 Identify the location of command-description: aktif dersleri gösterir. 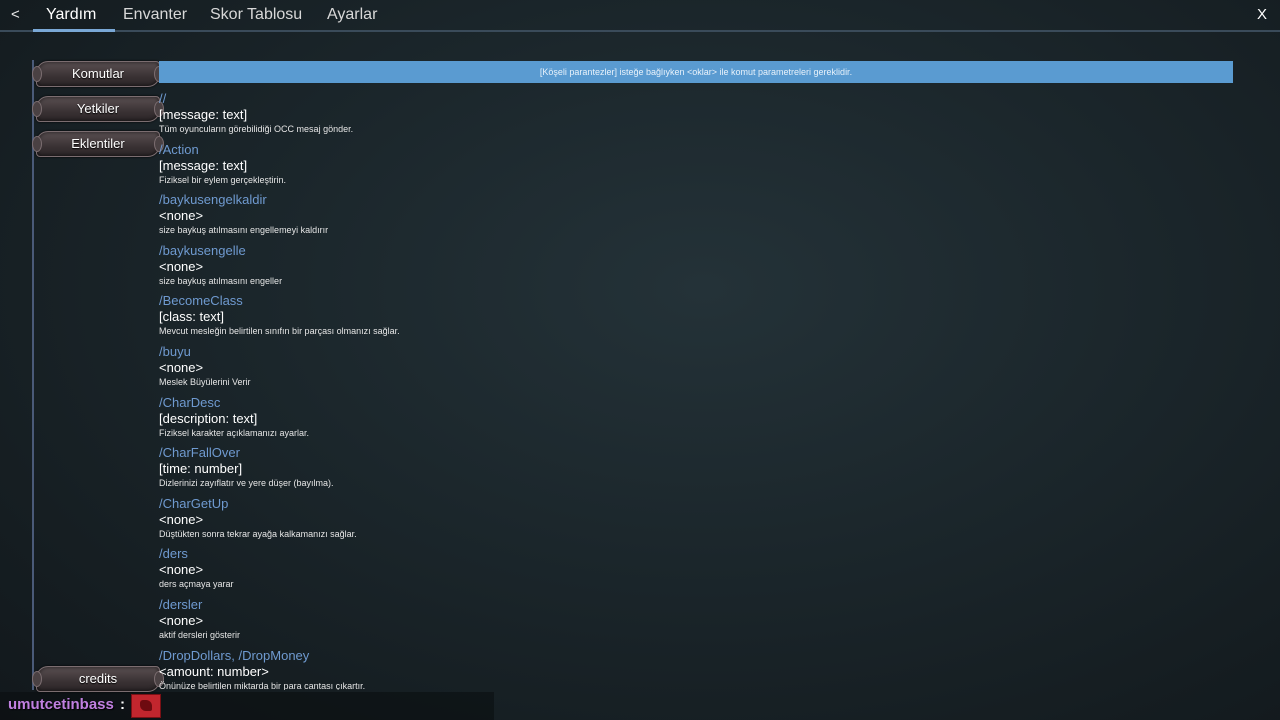
(200, 634).